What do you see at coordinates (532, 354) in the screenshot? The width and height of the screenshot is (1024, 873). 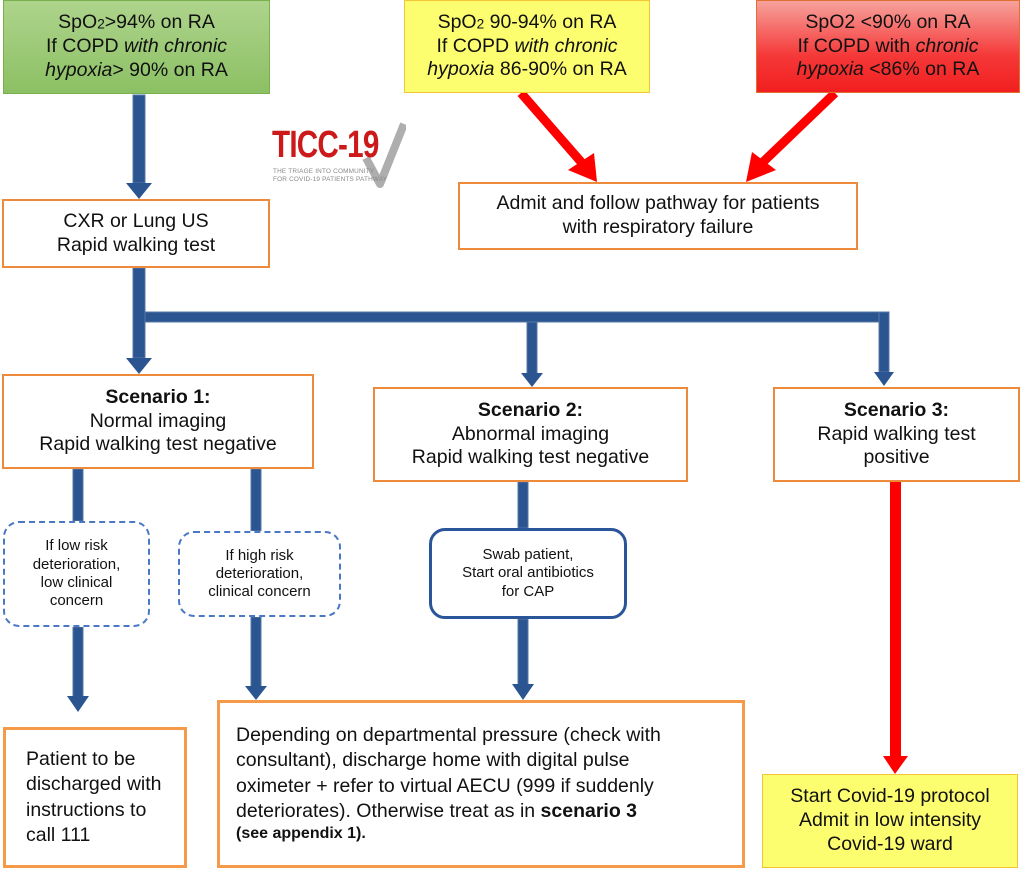 I see `arrow-bus-to-scenario2` at bounding box center [532, 354].